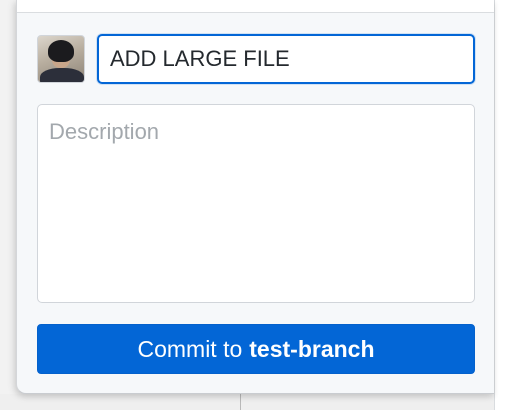  Describe the element at coordinates (255, 6) in the screenshot. I see `panel-top-edge` at that location.